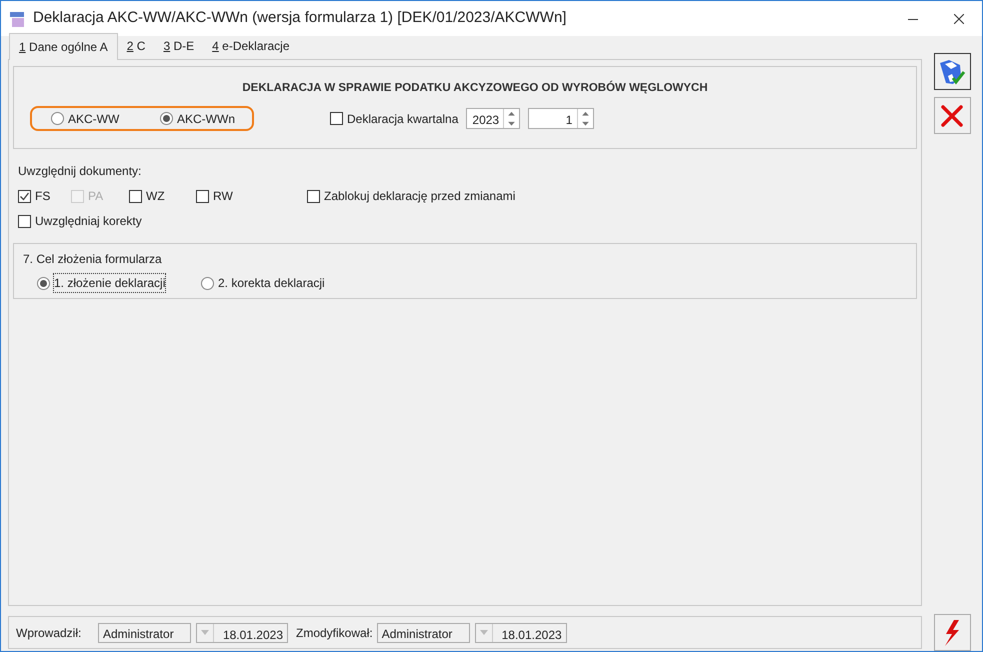 The image size is (983, 652). What do you see at coordinates (136, 47) in the screenshot?
I see `tab: 2 C` at bounding box center [136, 47].